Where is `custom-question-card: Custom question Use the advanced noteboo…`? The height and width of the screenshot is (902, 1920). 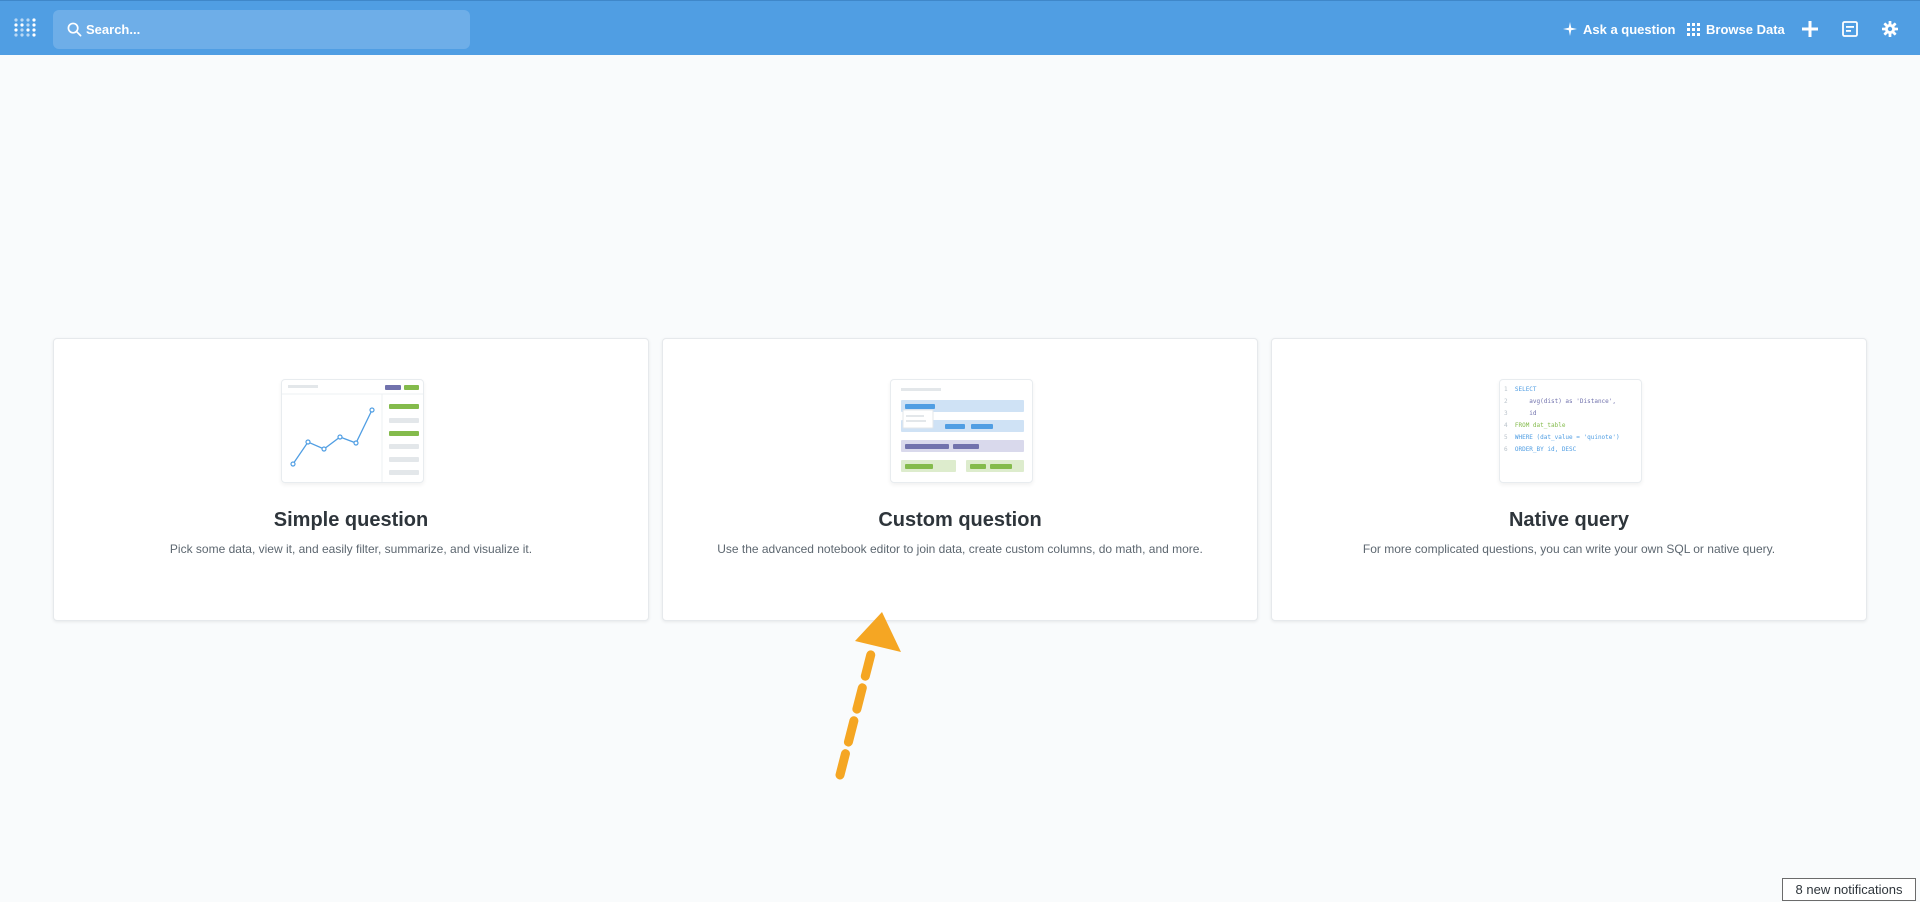 custom-question-card: Custom question Use the advanced noteboo… is located at coordinates (960, 479).